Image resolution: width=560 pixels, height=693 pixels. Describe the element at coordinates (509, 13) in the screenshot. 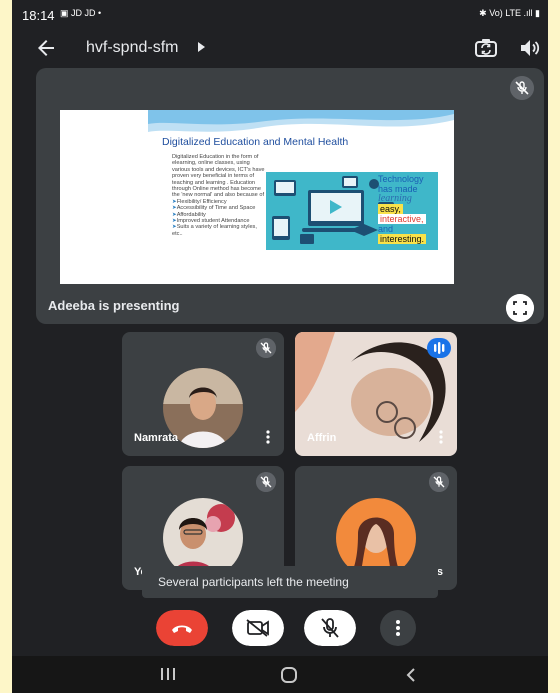

I see `status-signal-icons: ✱ Vo) LTE .ıll ▮` at that location.